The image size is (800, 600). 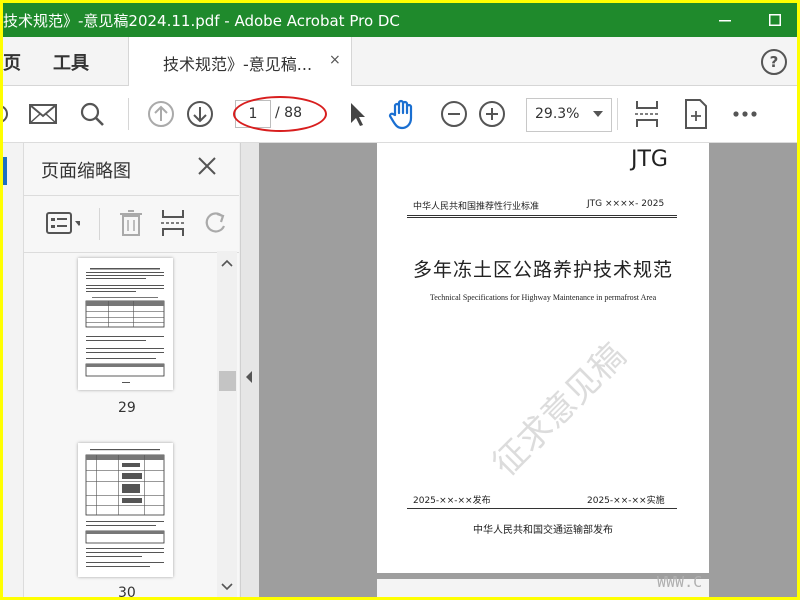 What do you see at coordinates (647, 114) in the screenshot?
I see `fit-page-icon` at bounding box center [647, 114].